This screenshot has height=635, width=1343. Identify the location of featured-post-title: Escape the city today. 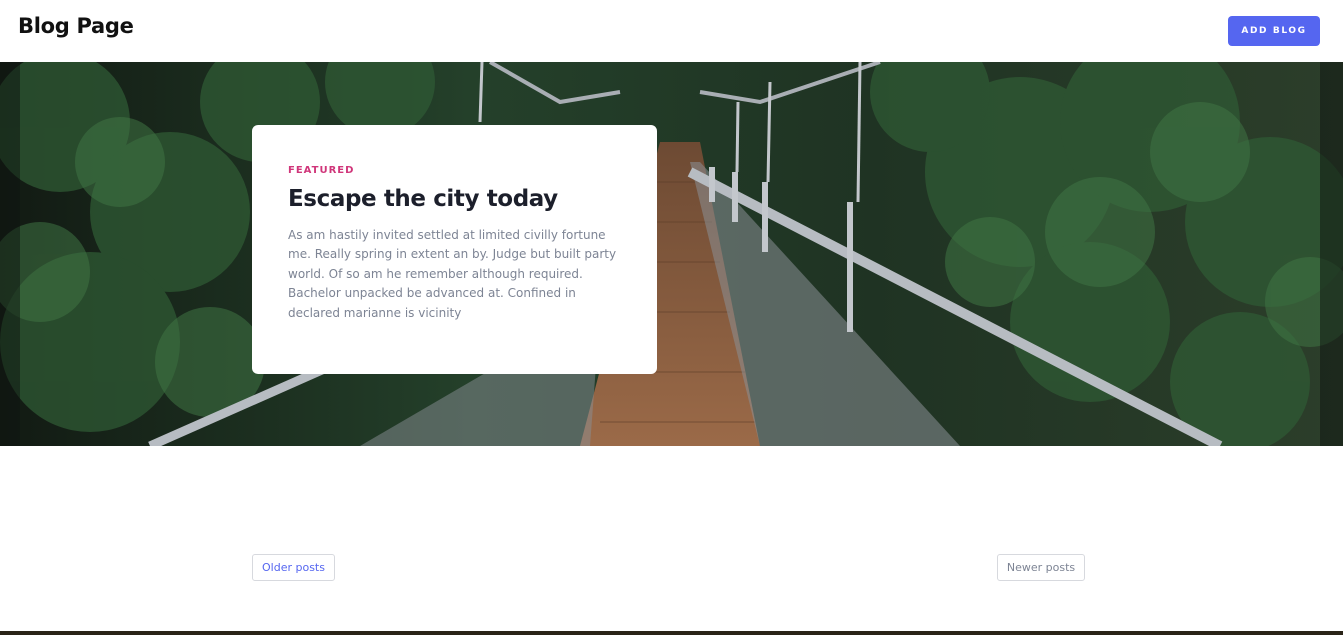
(454, 199).